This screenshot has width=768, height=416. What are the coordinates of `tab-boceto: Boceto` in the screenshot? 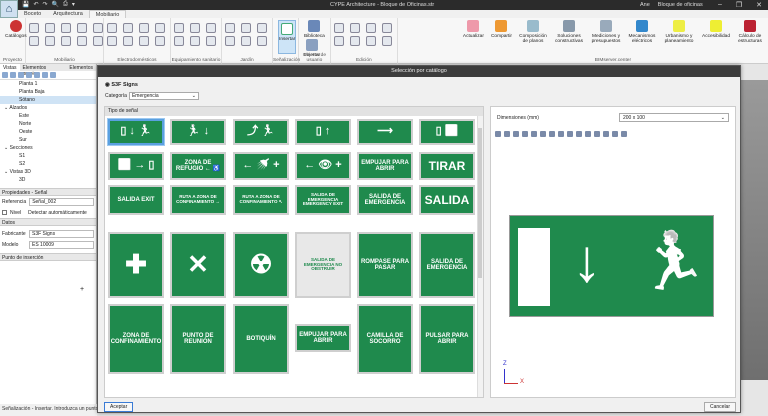 It's located at (32, 14).